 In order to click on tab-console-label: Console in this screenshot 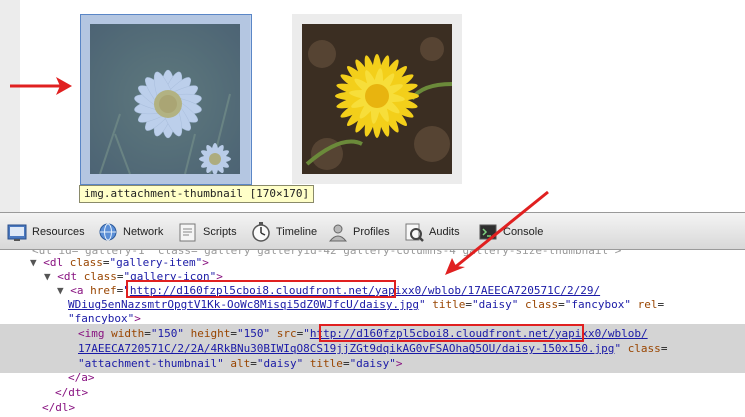, I will do `click(523, 232)`.